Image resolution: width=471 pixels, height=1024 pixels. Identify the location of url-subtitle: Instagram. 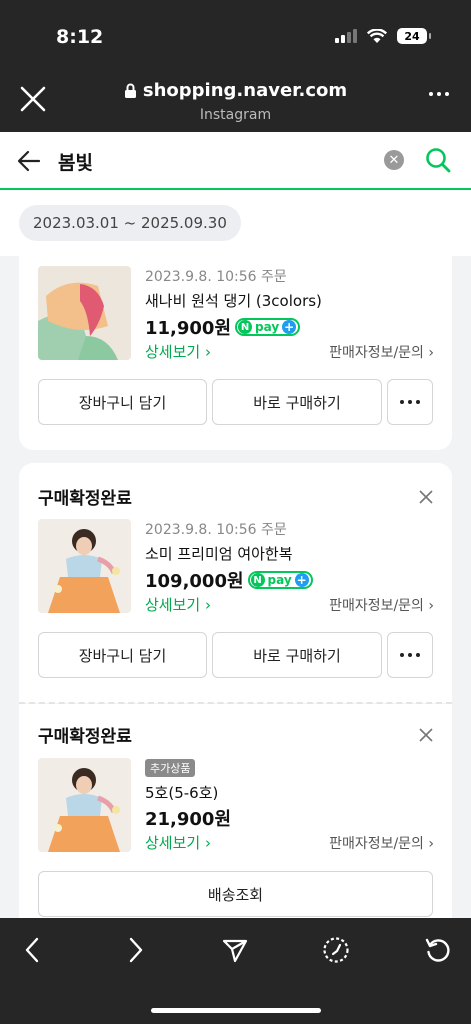
(235, 114).